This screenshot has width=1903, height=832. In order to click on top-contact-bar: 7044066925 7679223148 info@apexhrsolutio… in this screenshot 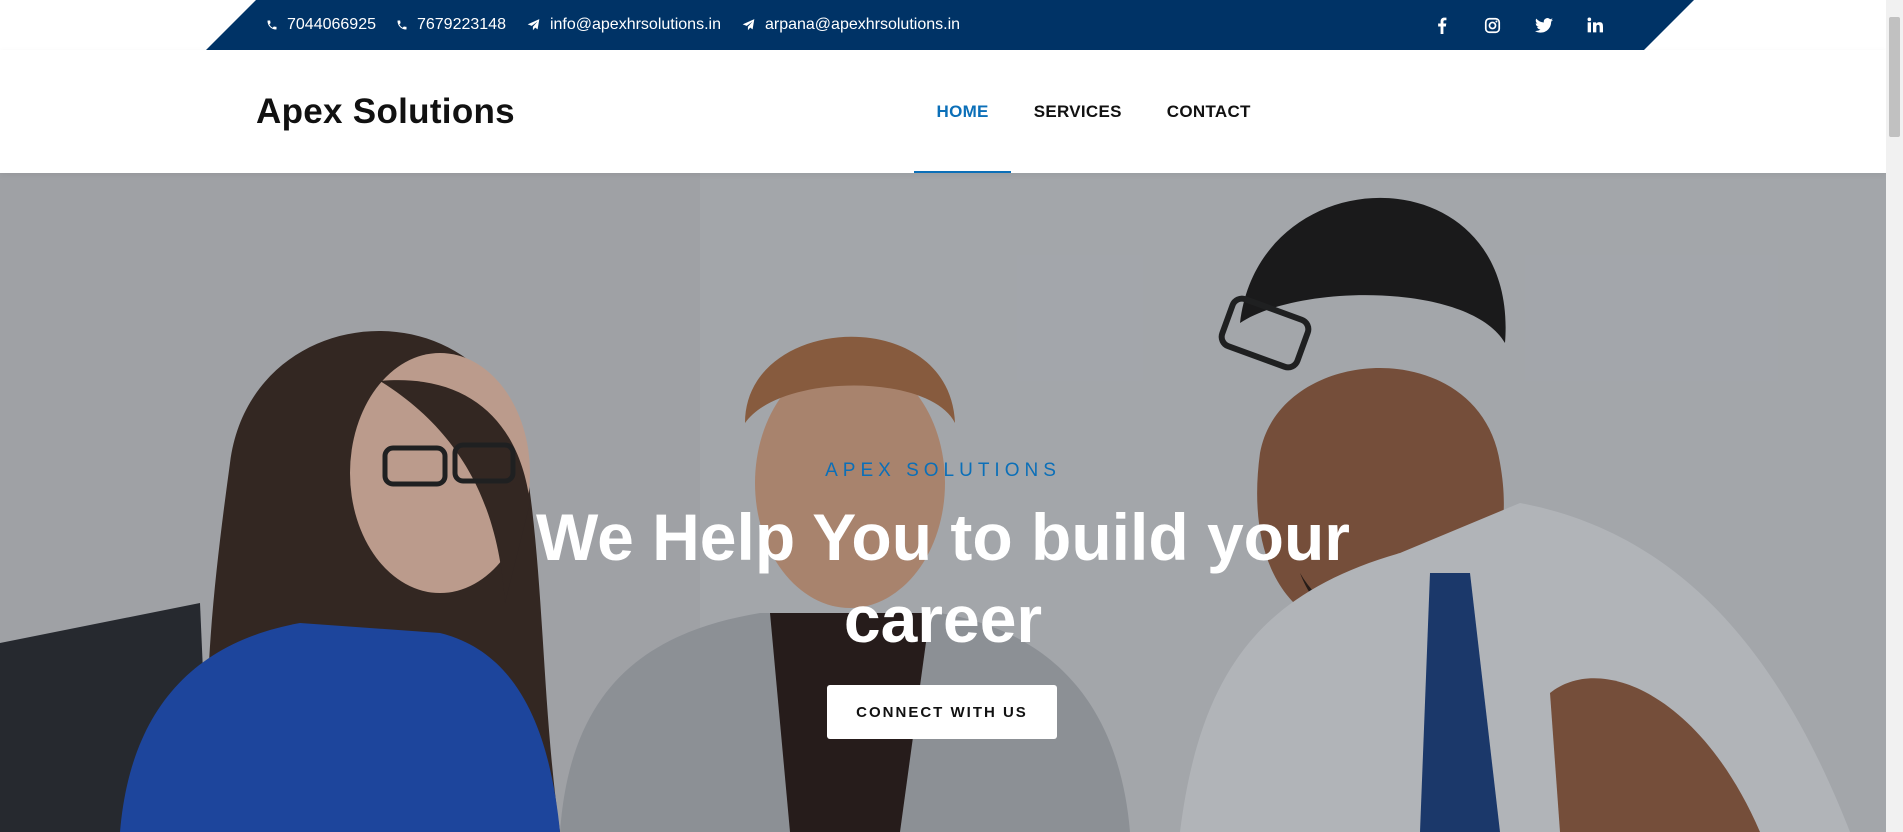, I will do `click(950, 25)`.